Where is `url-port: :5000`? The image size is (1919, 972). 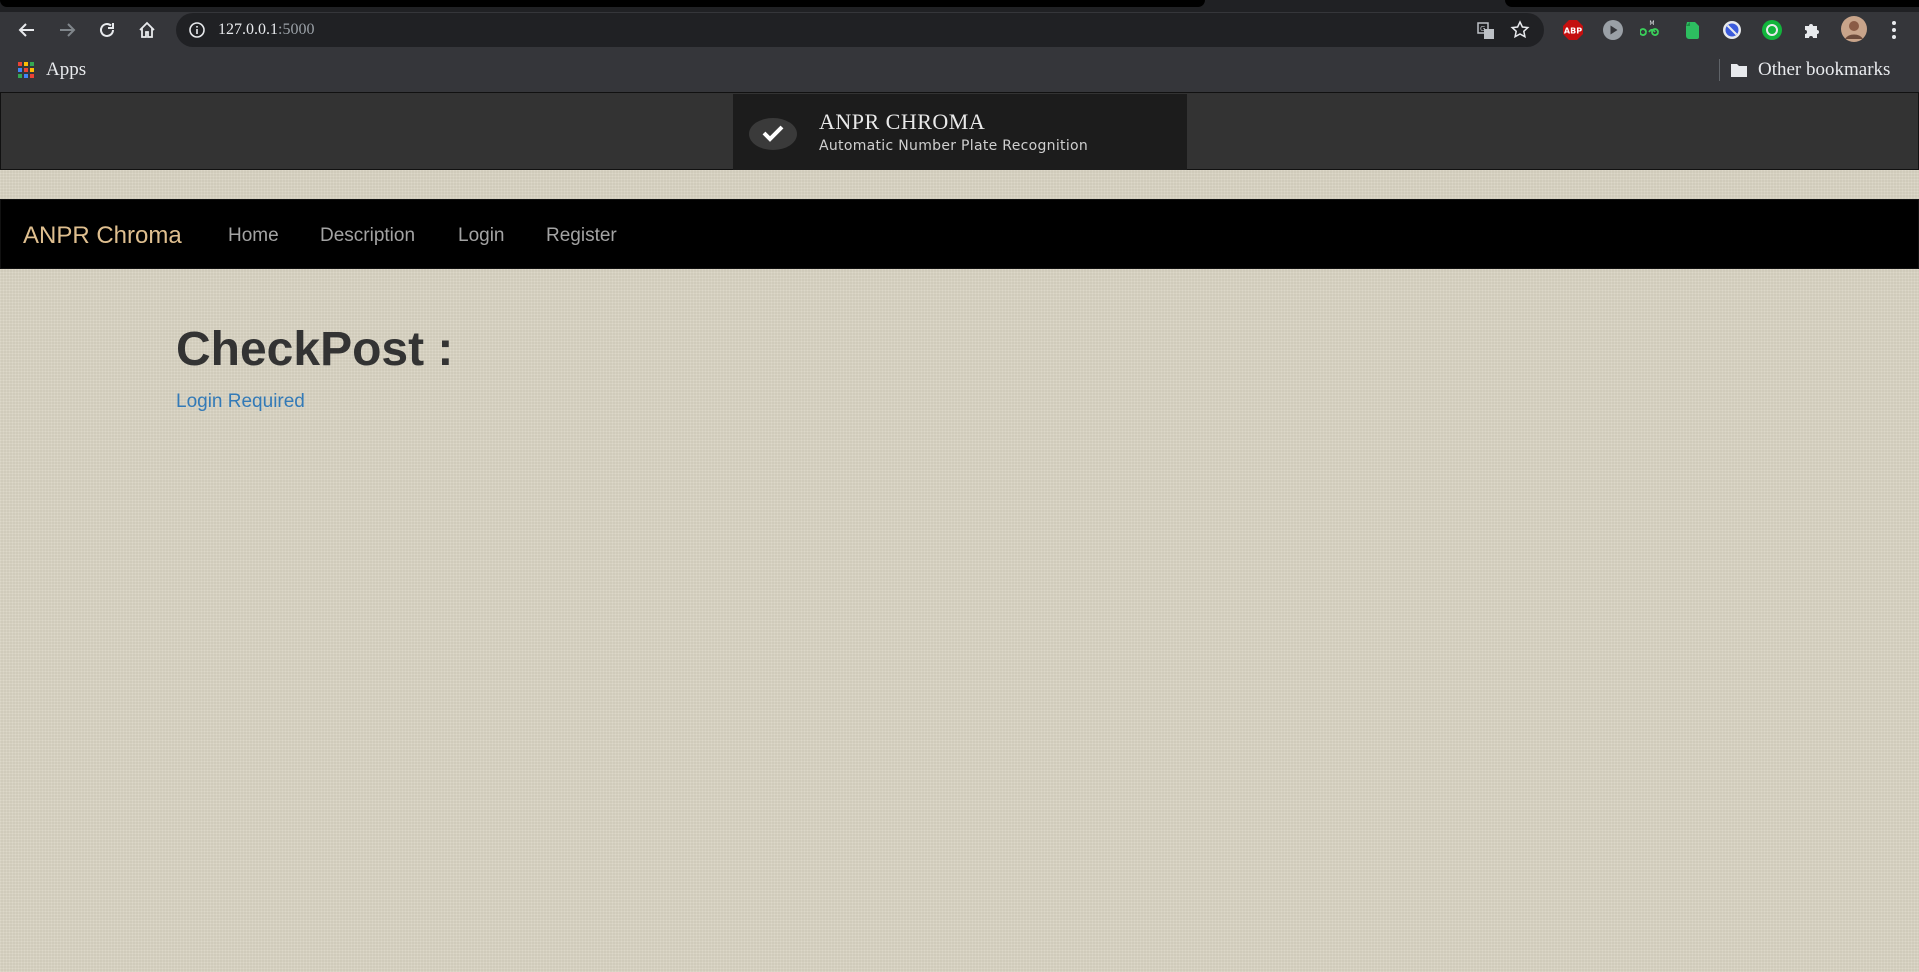
url-port: :5000 is located at coordinates (296, 29).